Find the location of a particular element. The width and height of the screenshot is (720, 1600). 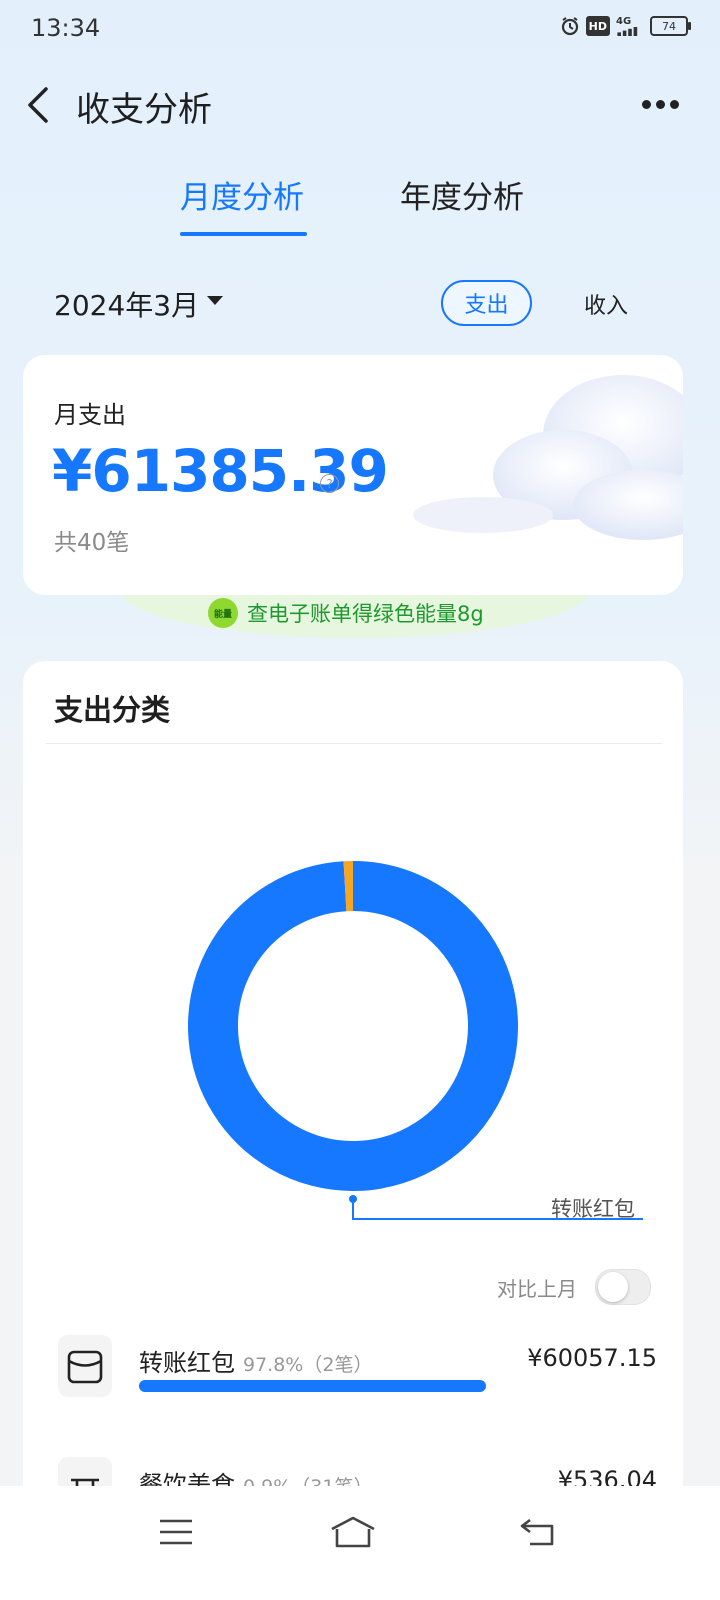

category-donut-chart is located at coordinates (353, 1026).